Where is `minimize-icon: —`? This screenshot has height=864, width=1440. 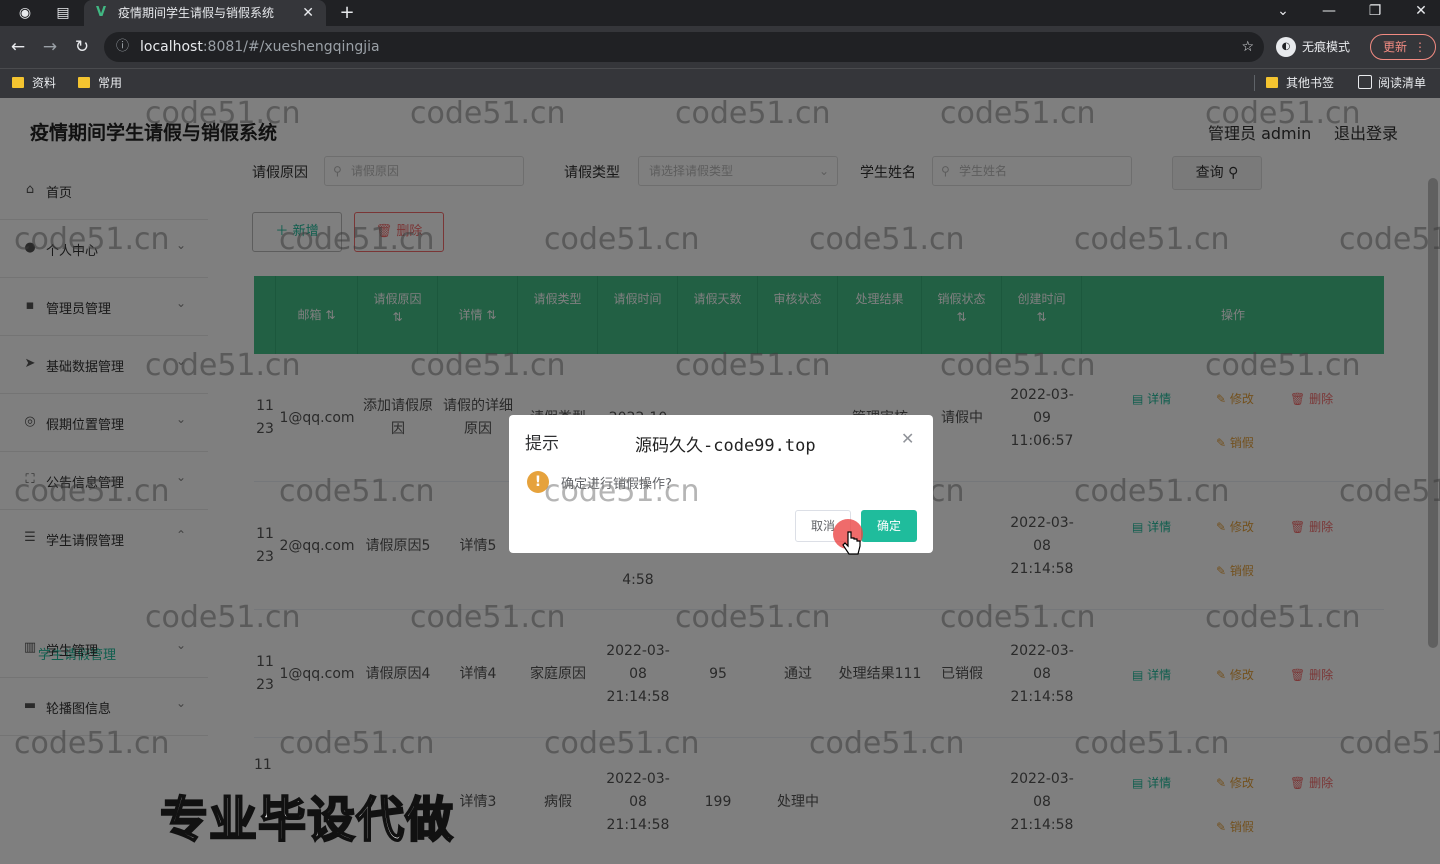 minimize-icon: — is located at coordinates (1329, 13).